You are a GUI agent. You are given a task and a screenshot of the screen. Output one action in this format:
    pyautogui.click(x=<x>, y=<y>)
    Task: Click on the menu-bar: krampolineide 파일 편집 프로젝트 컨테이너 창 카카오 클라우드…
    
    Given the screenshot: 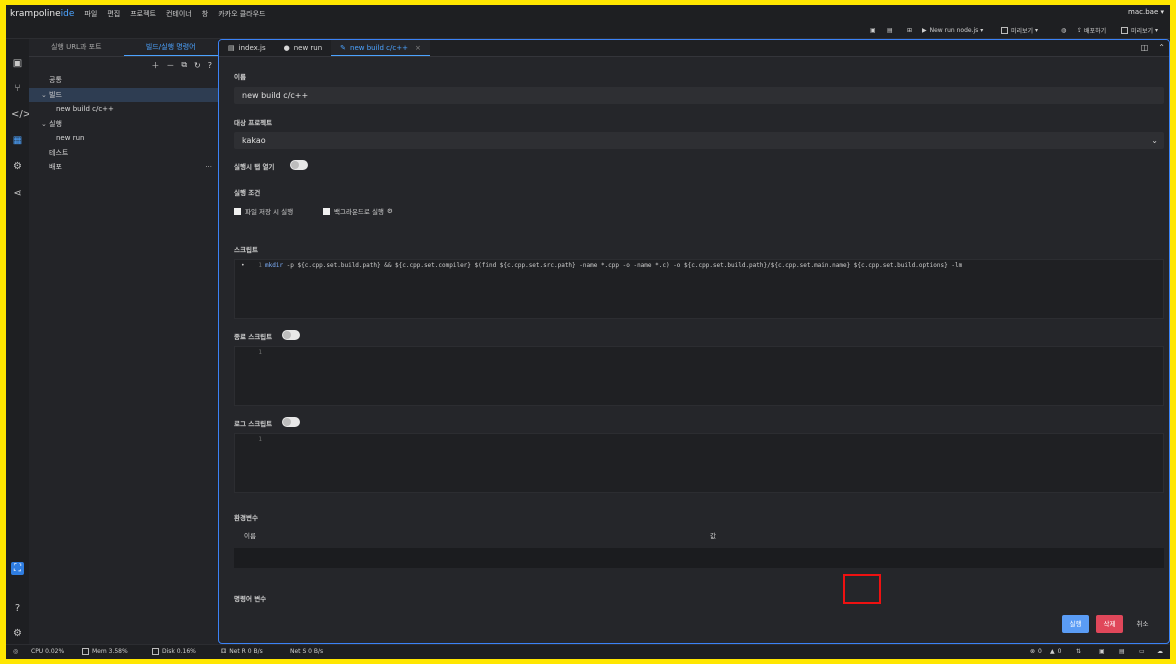 What is the action you would take?
    pyautogui.click(x=588, y=13)
    